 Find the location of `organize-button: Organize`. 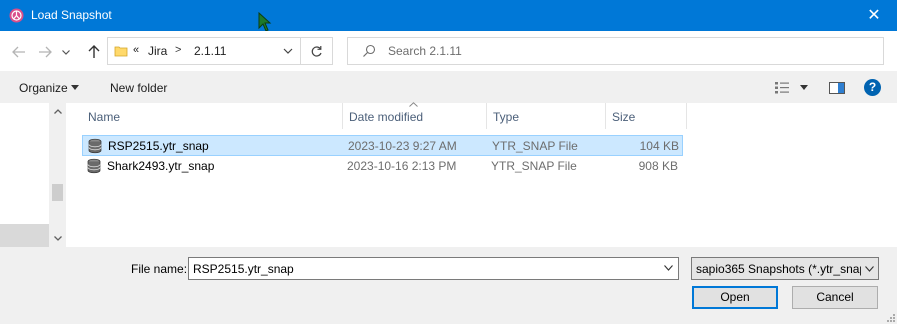

organize-button: Organize is located at coordinates (43, 88).